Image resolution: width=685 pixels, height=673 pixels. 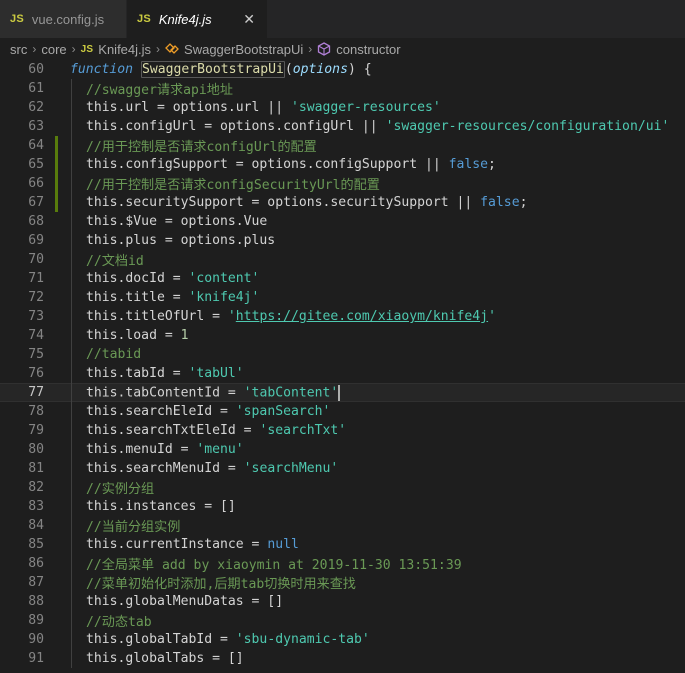 What do you see at coordinates (36, 183) in the screenshot?
I see `line-number: 66` at bounding box center [36, 183].